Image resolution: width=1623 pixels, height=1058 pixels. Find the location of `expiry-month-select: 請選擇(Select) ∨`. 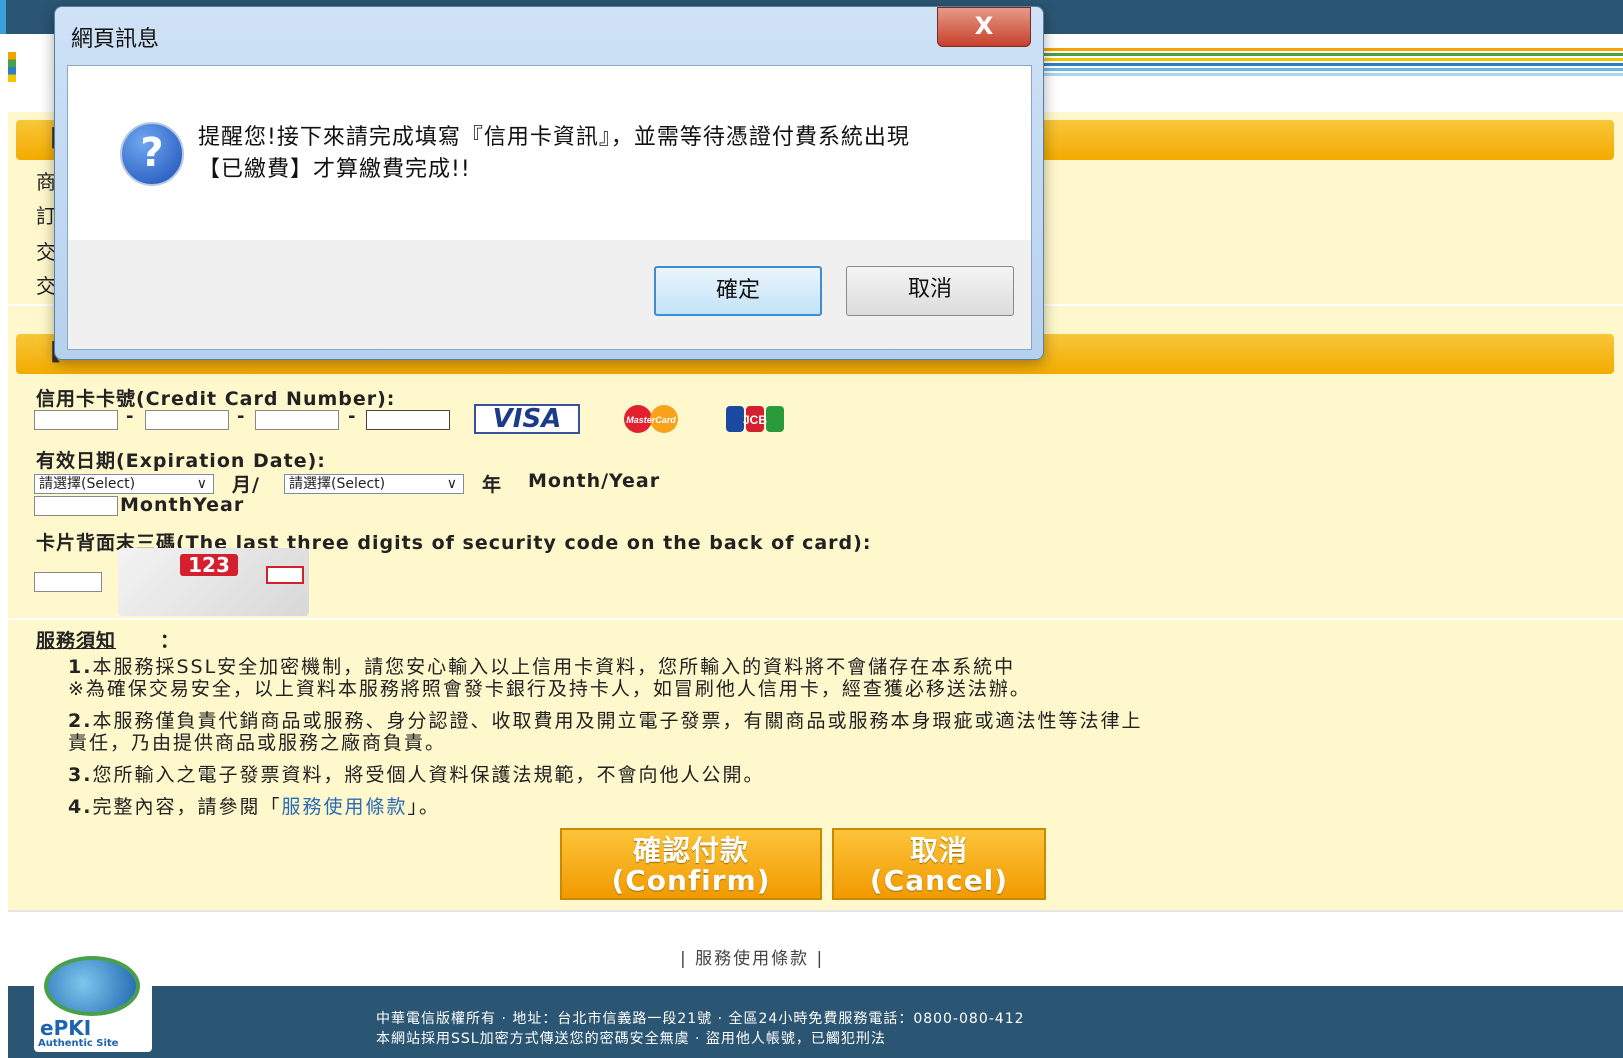

expiry-month-select: 請選擇(Select) ∨ is located at coordinates (124, 484).